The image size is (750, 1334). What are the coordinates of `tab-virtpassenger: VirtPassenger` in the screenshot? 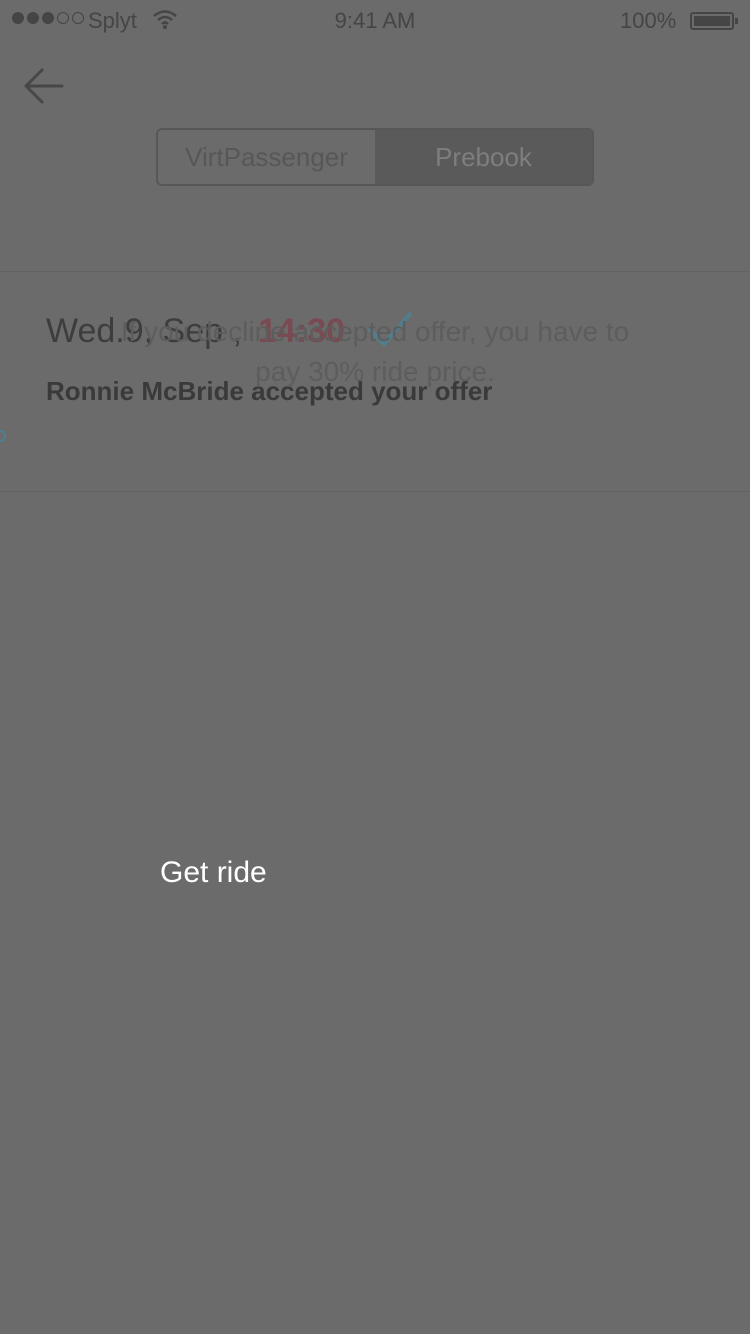 It's located at (266, 157).